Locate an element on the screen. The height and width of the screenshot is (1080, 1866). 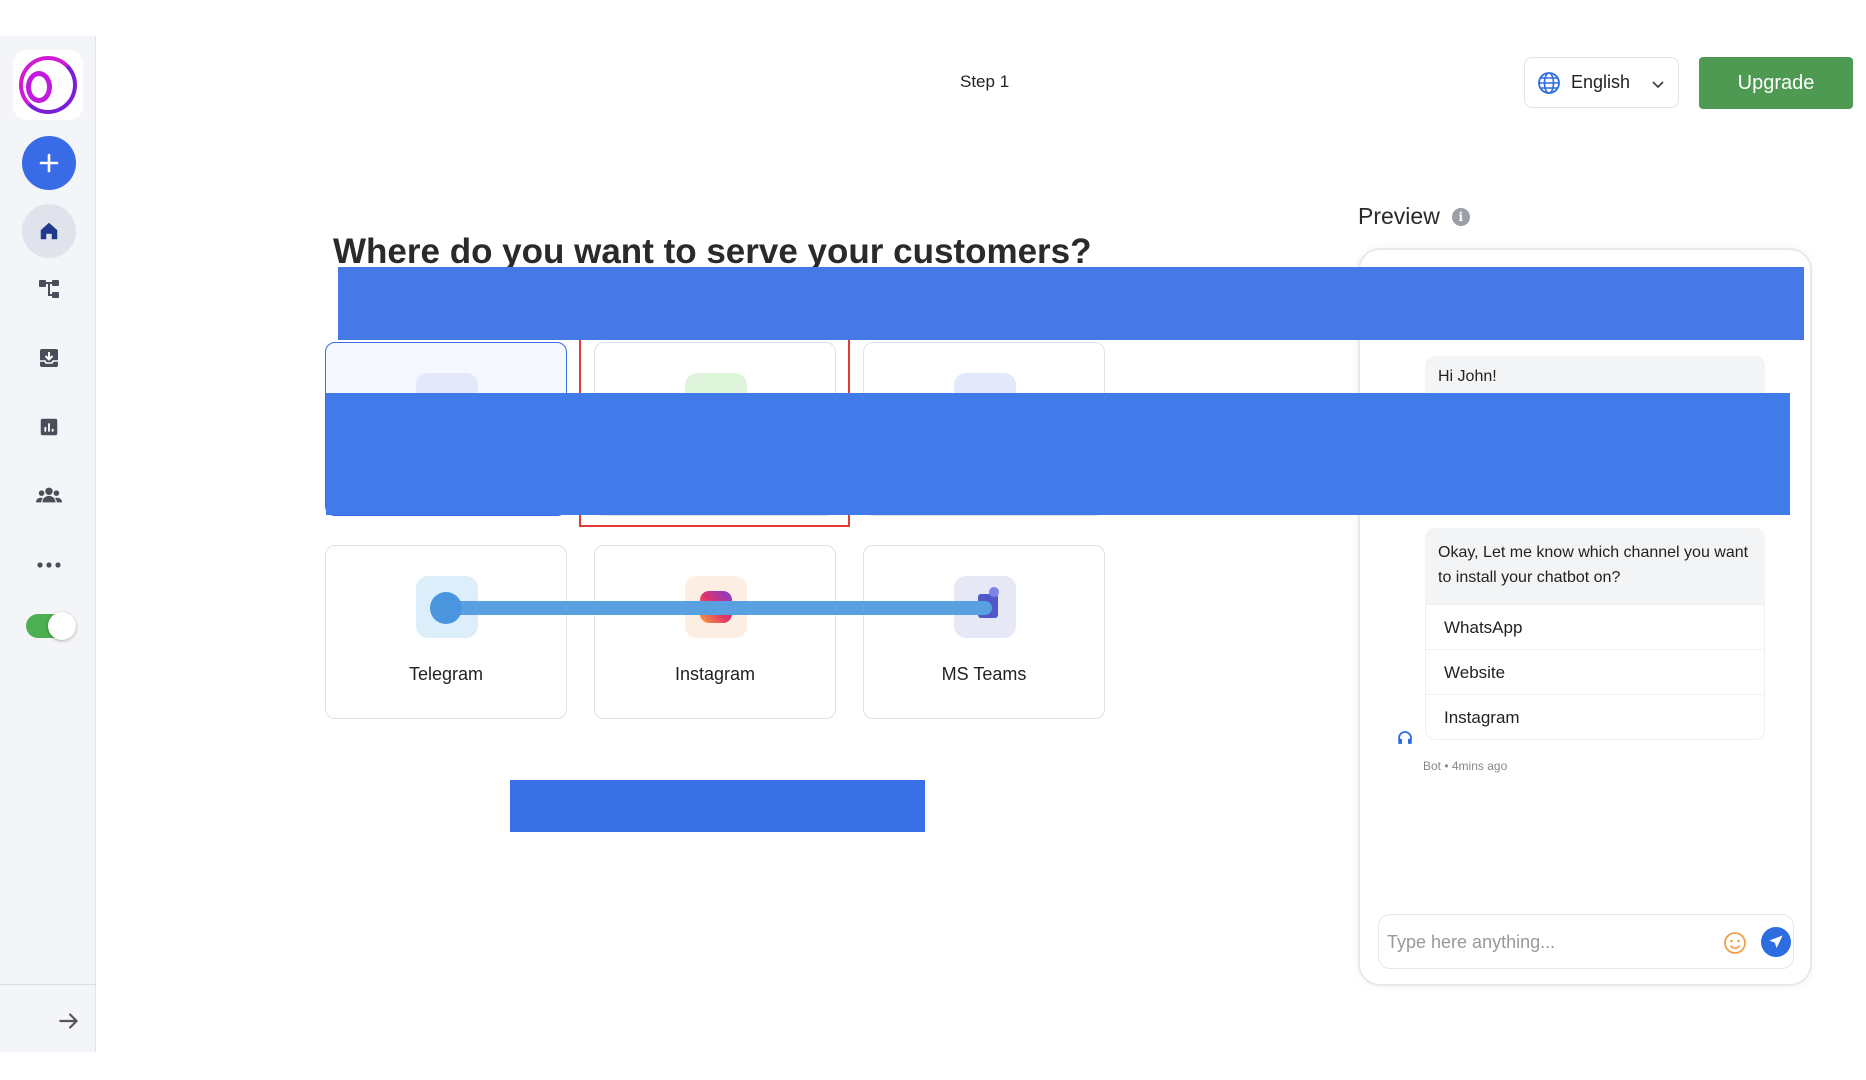
channel-card-telegram: Telegram is located at coordinates (446, 632).